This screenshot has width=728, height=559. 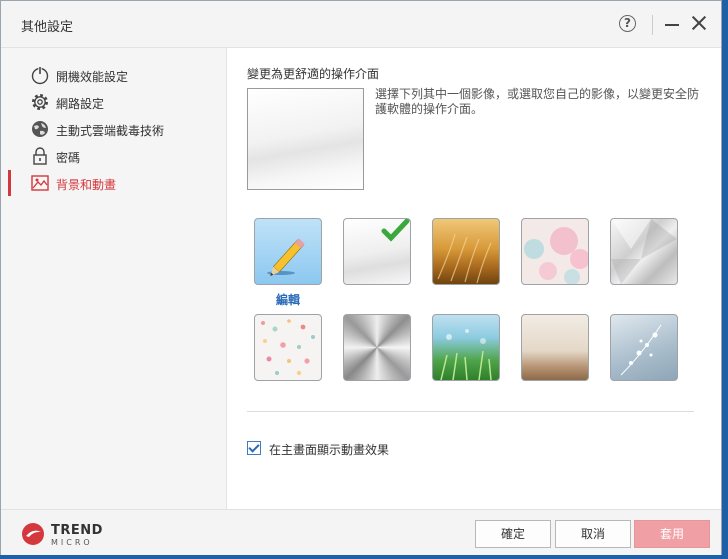 I want to click on edit-link: 編輯, so click(x=288, y=299).